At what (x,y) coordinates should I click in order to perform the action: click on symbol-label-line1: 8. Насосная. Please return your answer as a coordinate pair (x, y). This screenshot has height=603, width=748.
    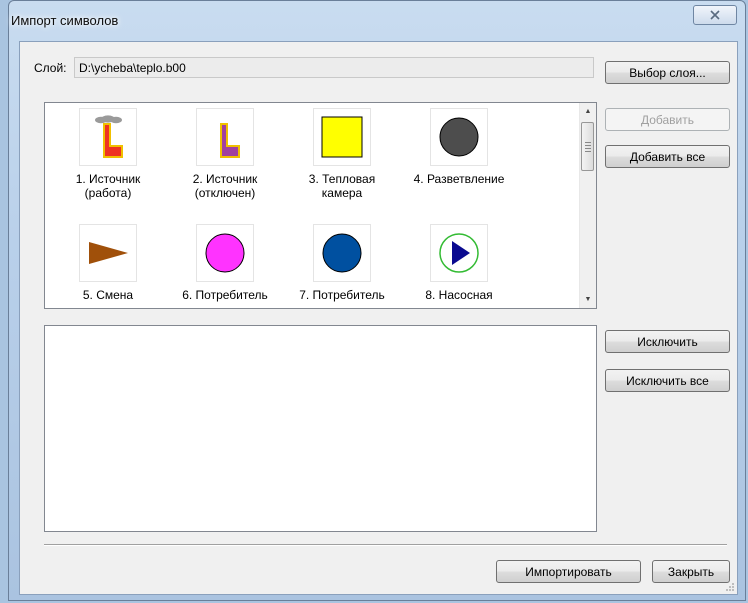
    Looking at the image, I should click on (459, 295).